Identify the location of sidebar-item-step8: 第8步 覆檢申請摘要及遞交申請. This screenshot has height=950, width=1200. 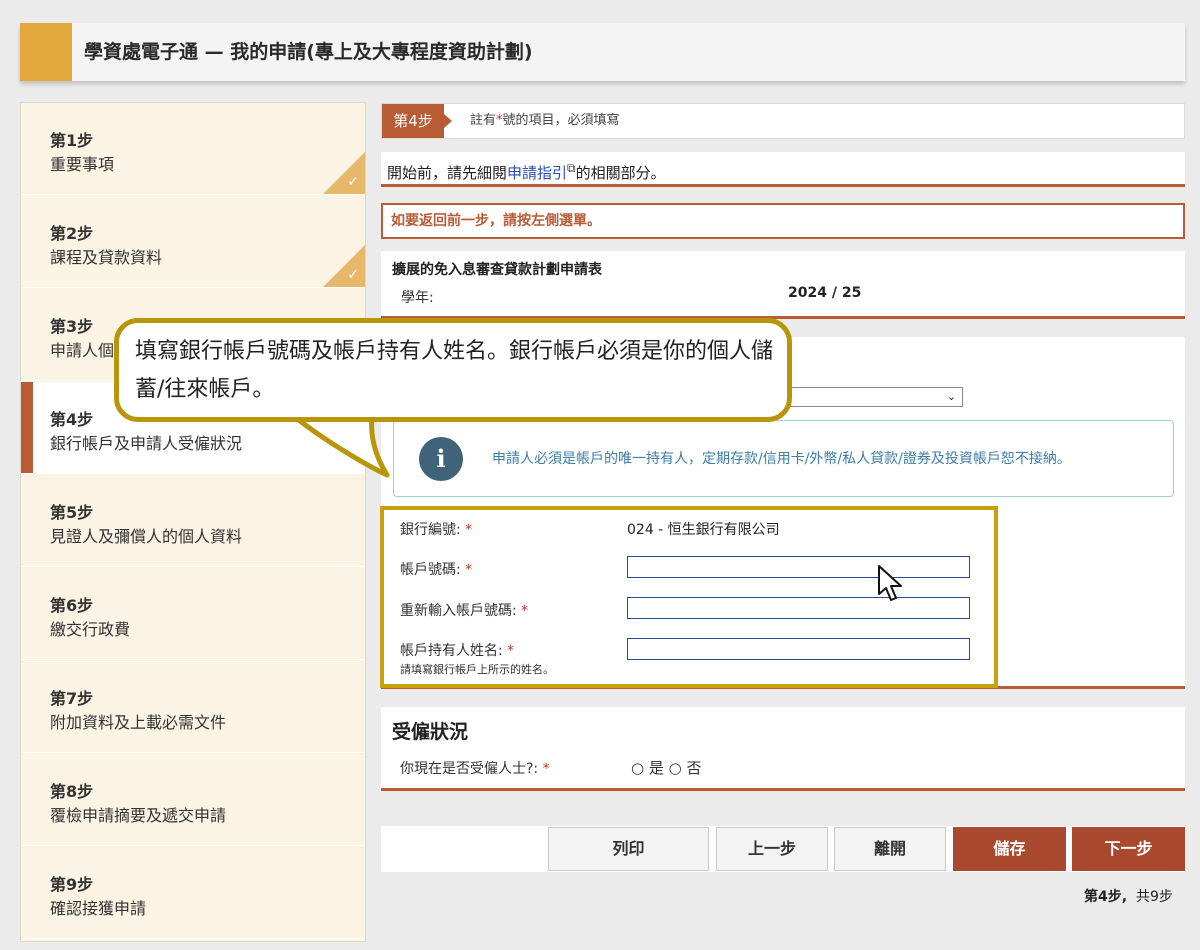
(193, 800).